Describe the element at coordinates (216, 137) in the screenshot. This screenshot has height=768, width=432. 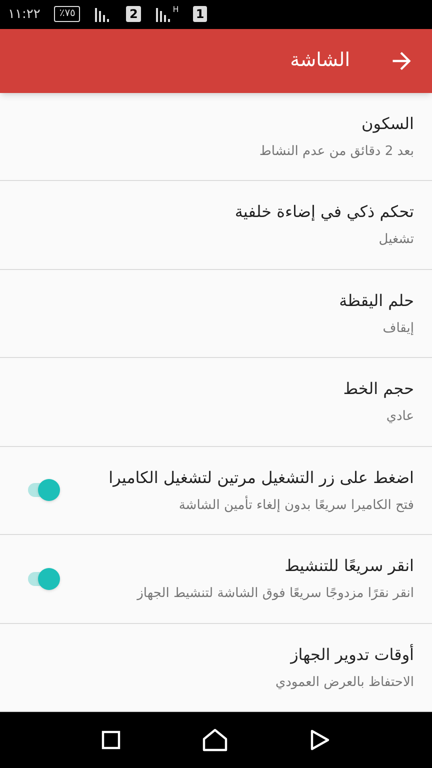
I see `settings-item: السكون بعد 2 دقائق من عدم النشاط` at that location.